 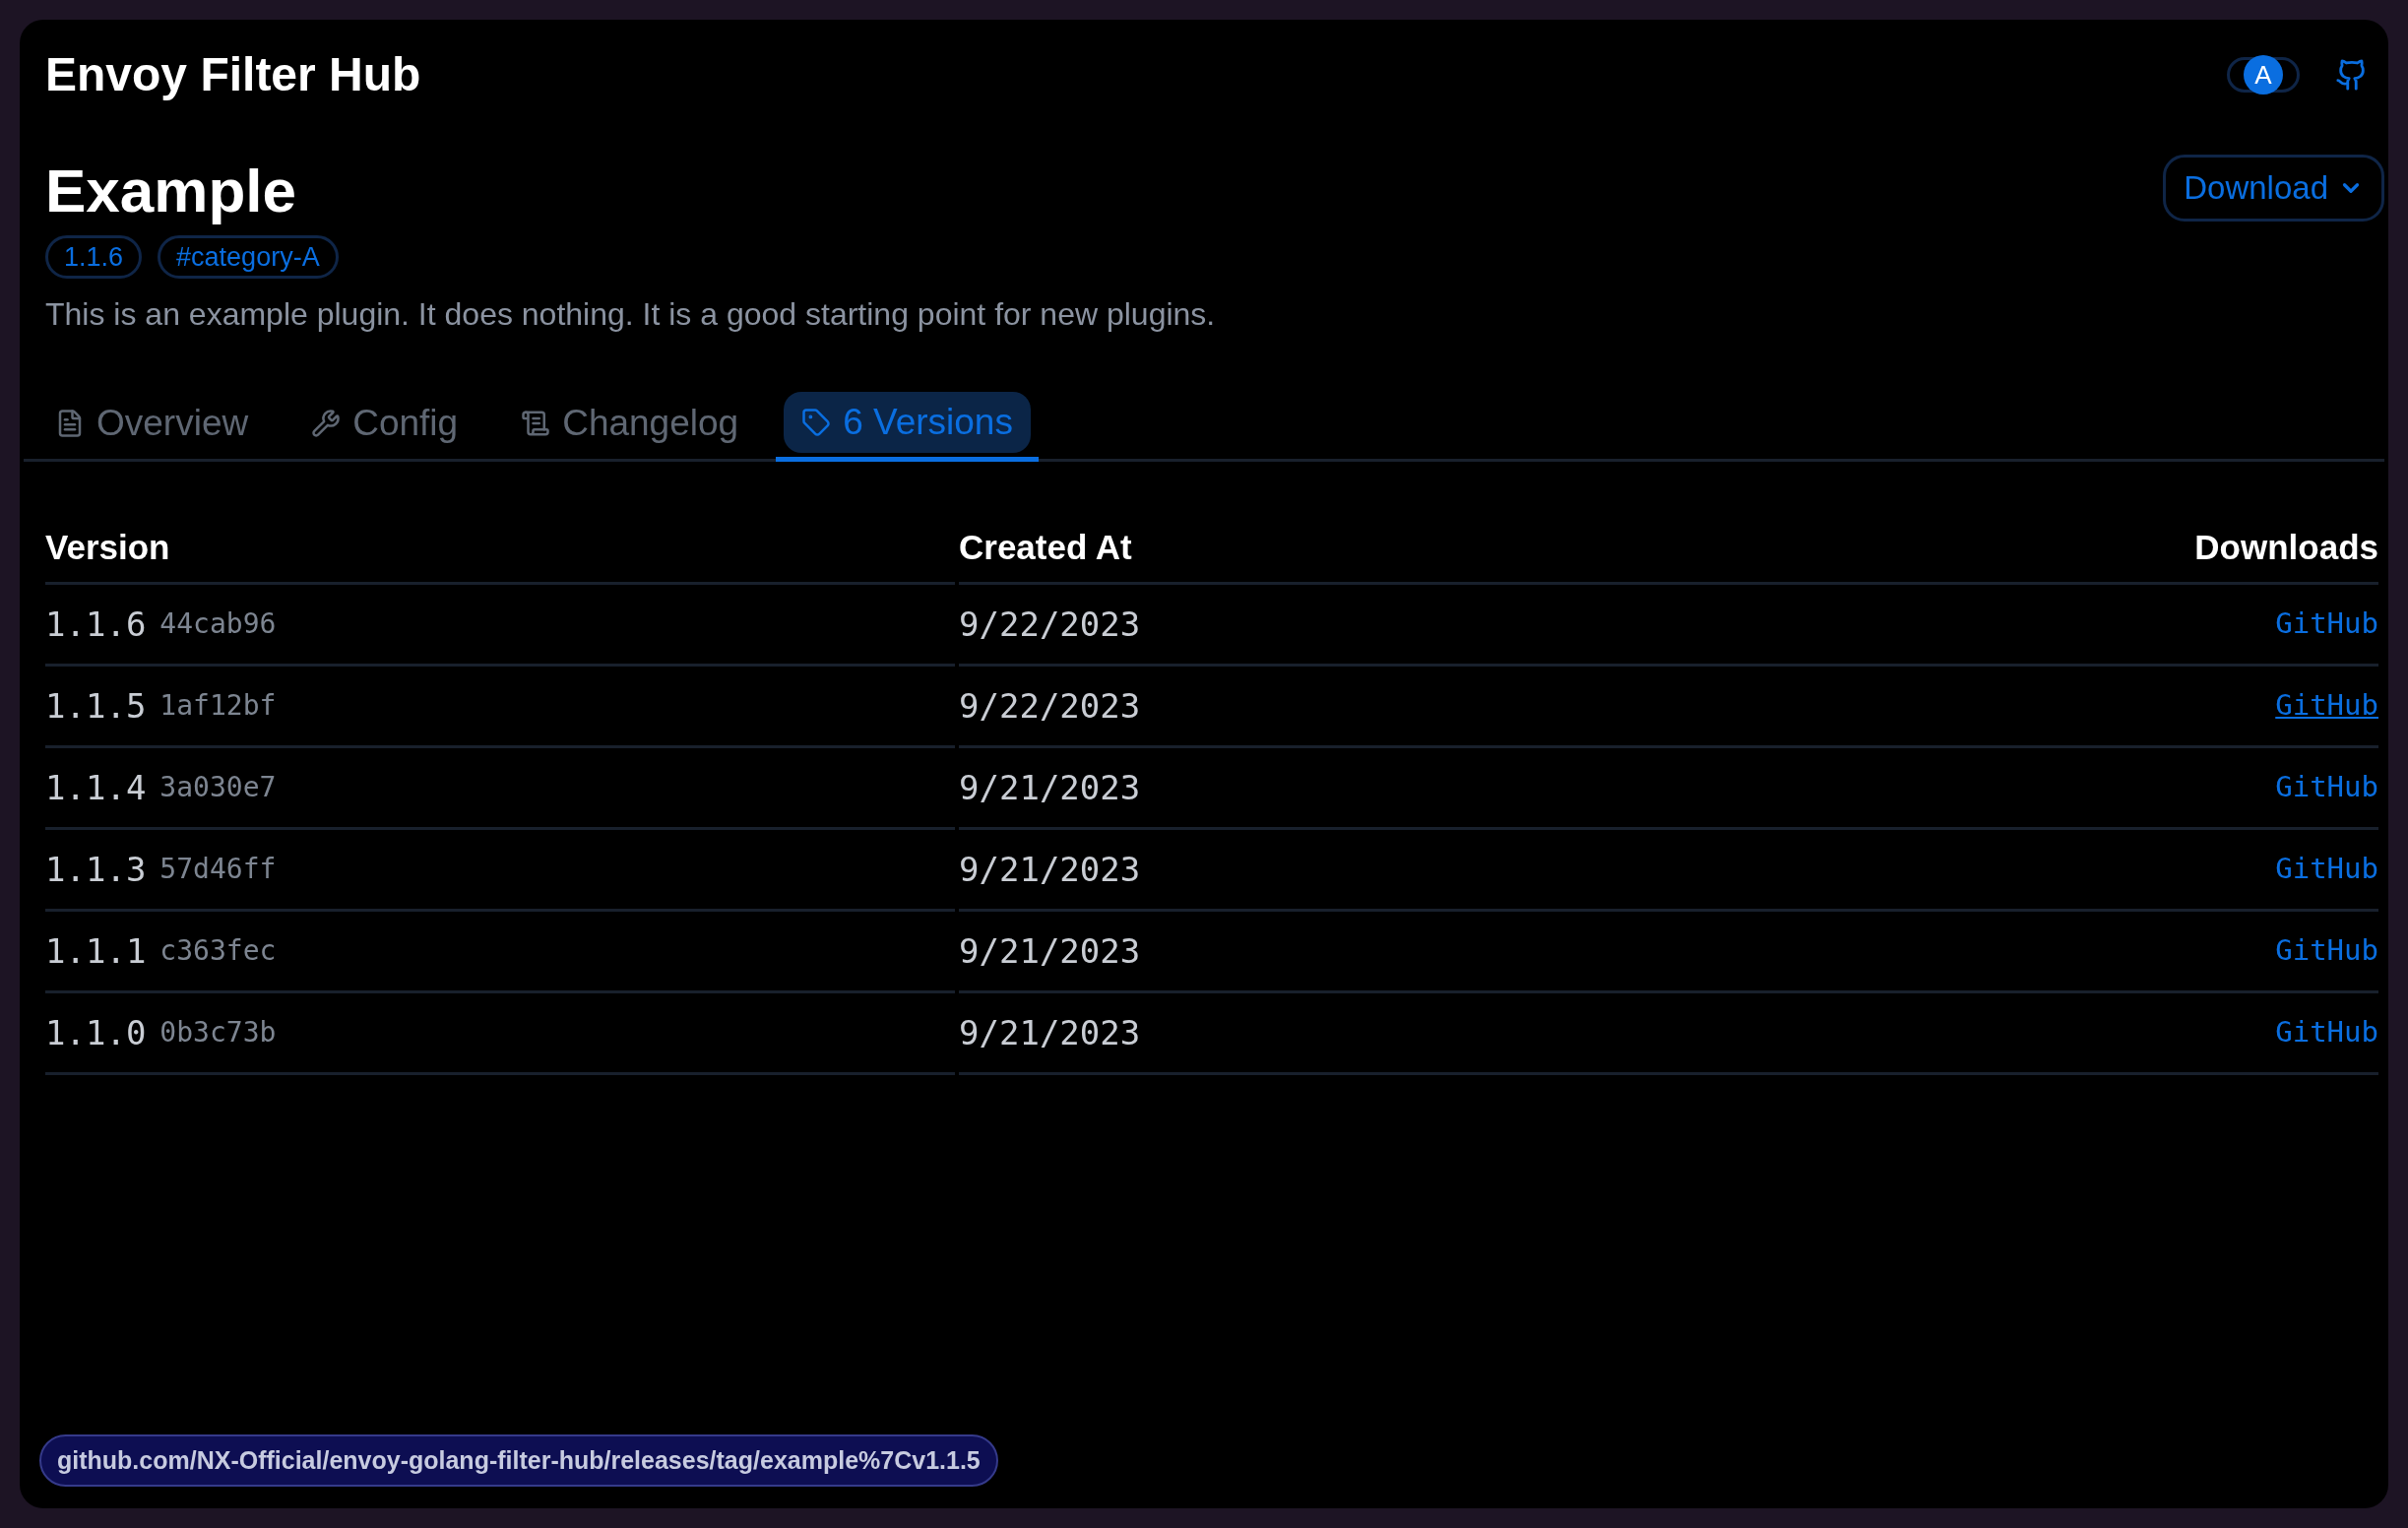 What do you see at coordinates (233, 75) in the screenshot?
I see `app-title: Envoy Filter Hub` at bounding box center [233, 75].